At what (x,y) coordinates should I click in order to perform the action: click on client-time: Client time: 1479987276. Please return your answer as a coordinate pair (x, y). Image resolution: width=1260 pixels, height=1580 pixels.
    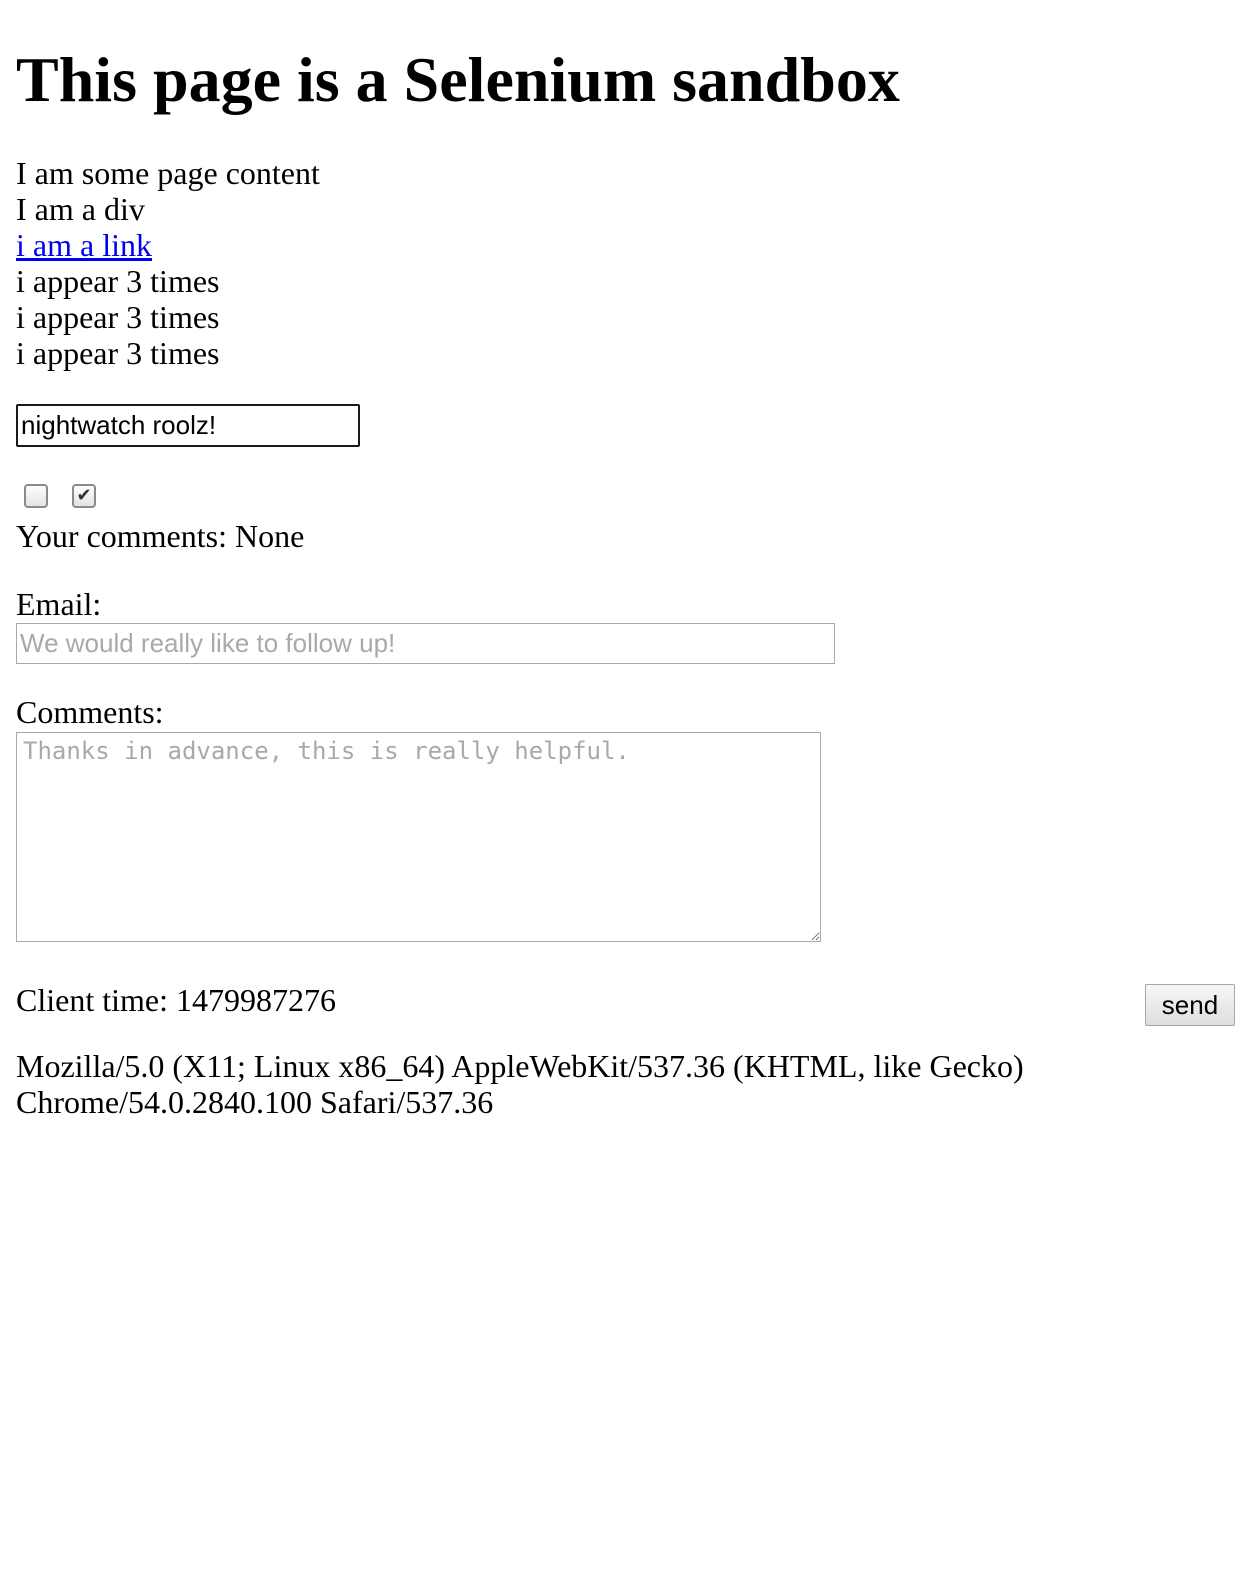
    Looking at the image, I should click on (176, 1000).